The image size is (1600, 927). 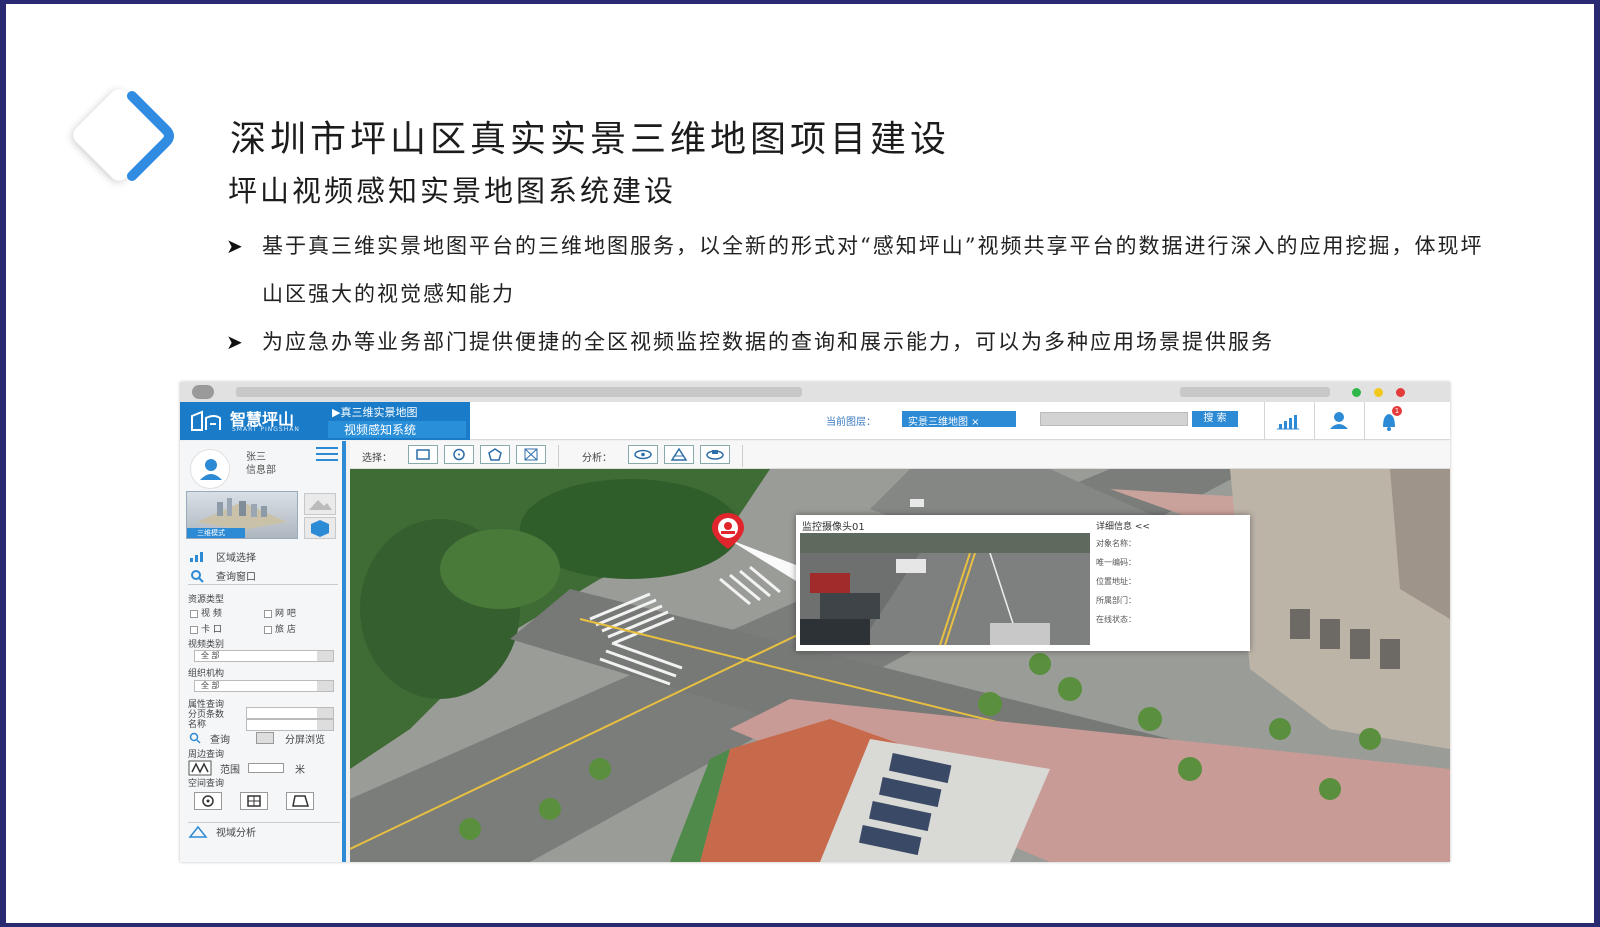 I want to click on range-label: 范围, so click(x=230, y=770).